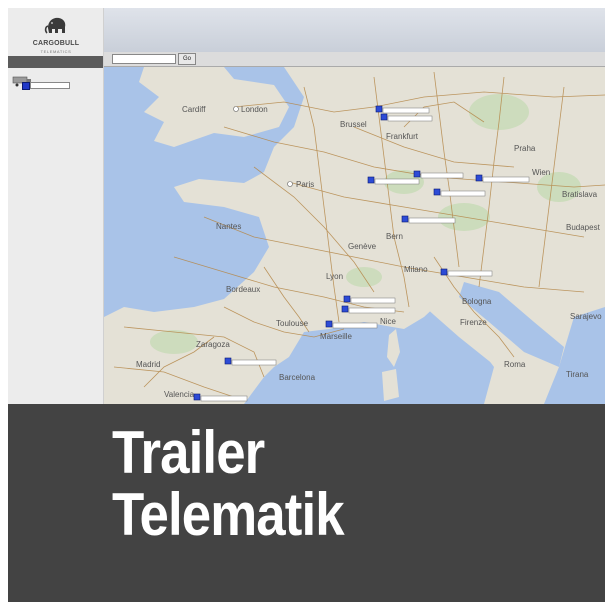 This screenshot has width=613, height=610. What do you see at coordinates (50, 85) in the screenshot?
I see `vehicle-name-field` at bounding box center [50, 85].